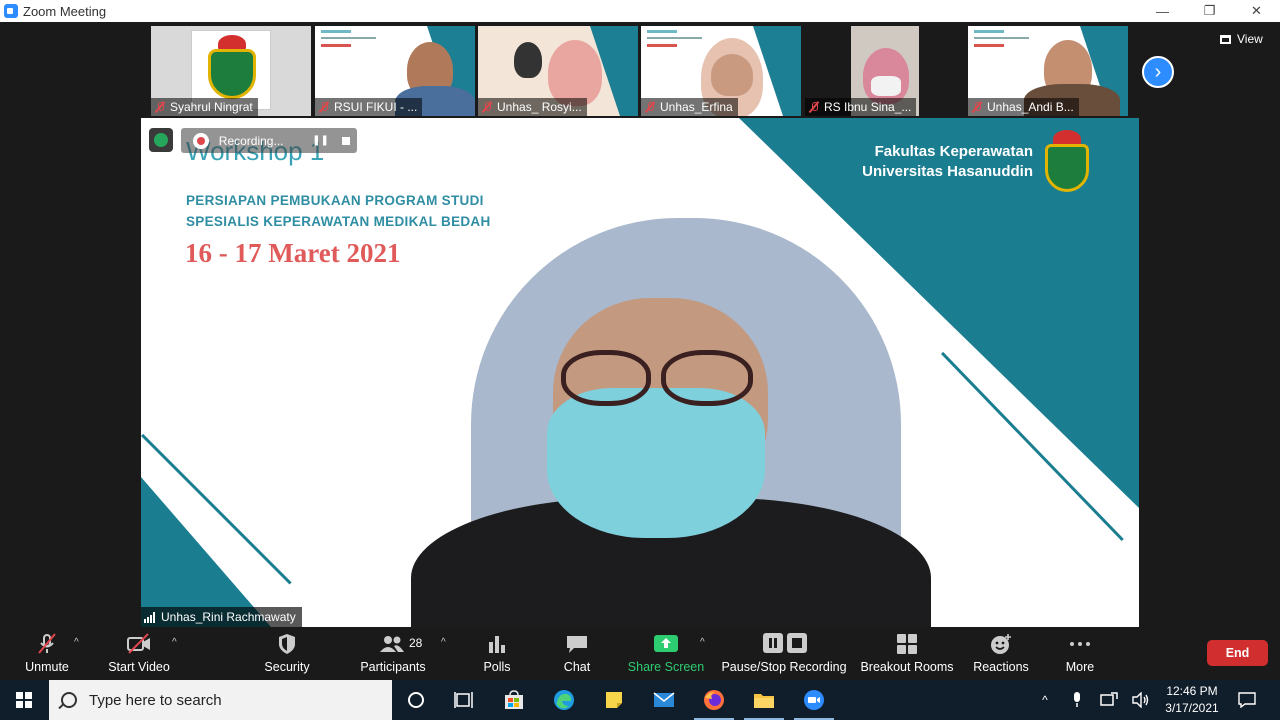 The image size is (1280, 720). I want to click on stop-icon, so click(346, 140).